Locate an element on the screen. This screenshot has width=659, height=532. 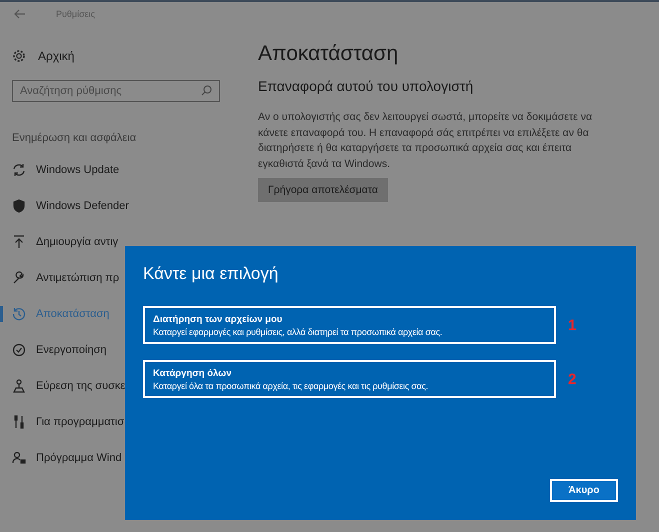
description-text: Αν ο υπολογιστής σας δεν λειτουργεί σωστά, μπορείτε να δοκιμάσετε να κάνετε επαναφορά του. Η επαναφορά σάς επιτρέπει να επιλέξετε αν θα διατηρήσετε ή θα καταργήσετε τα προσωπικά αρχεία σας και έπειτα εγκαθιστά ξανά τα Windows. is located at coordinates (426, 141).